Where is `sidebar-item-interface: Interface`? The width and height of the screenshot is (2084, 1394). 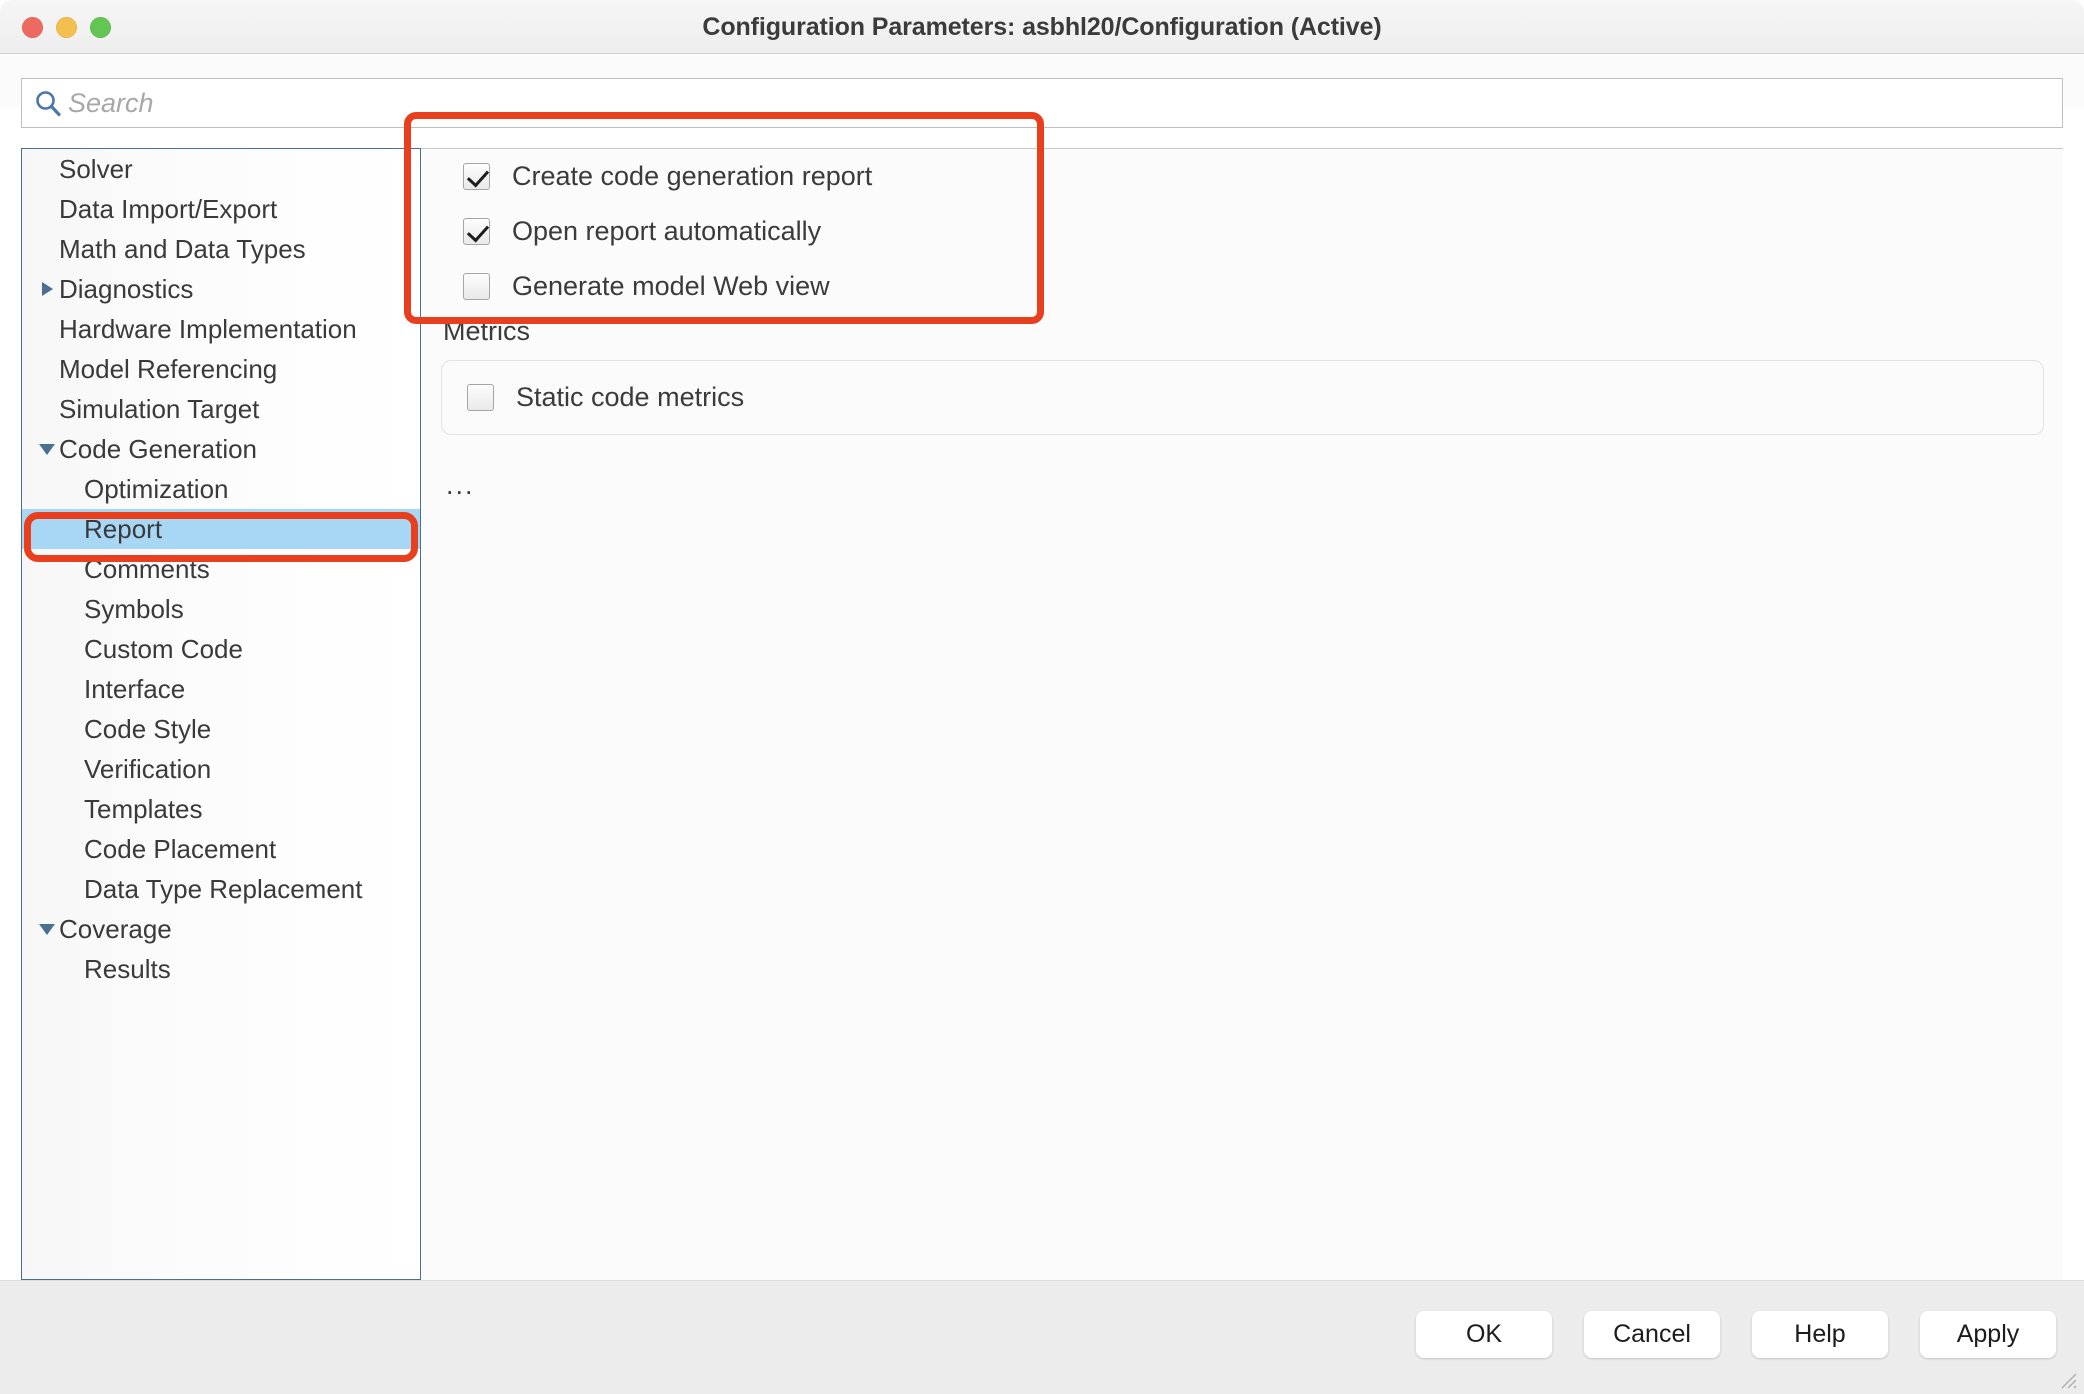 sidebar-item-interface: Interface is located at coordinates (221, 689).